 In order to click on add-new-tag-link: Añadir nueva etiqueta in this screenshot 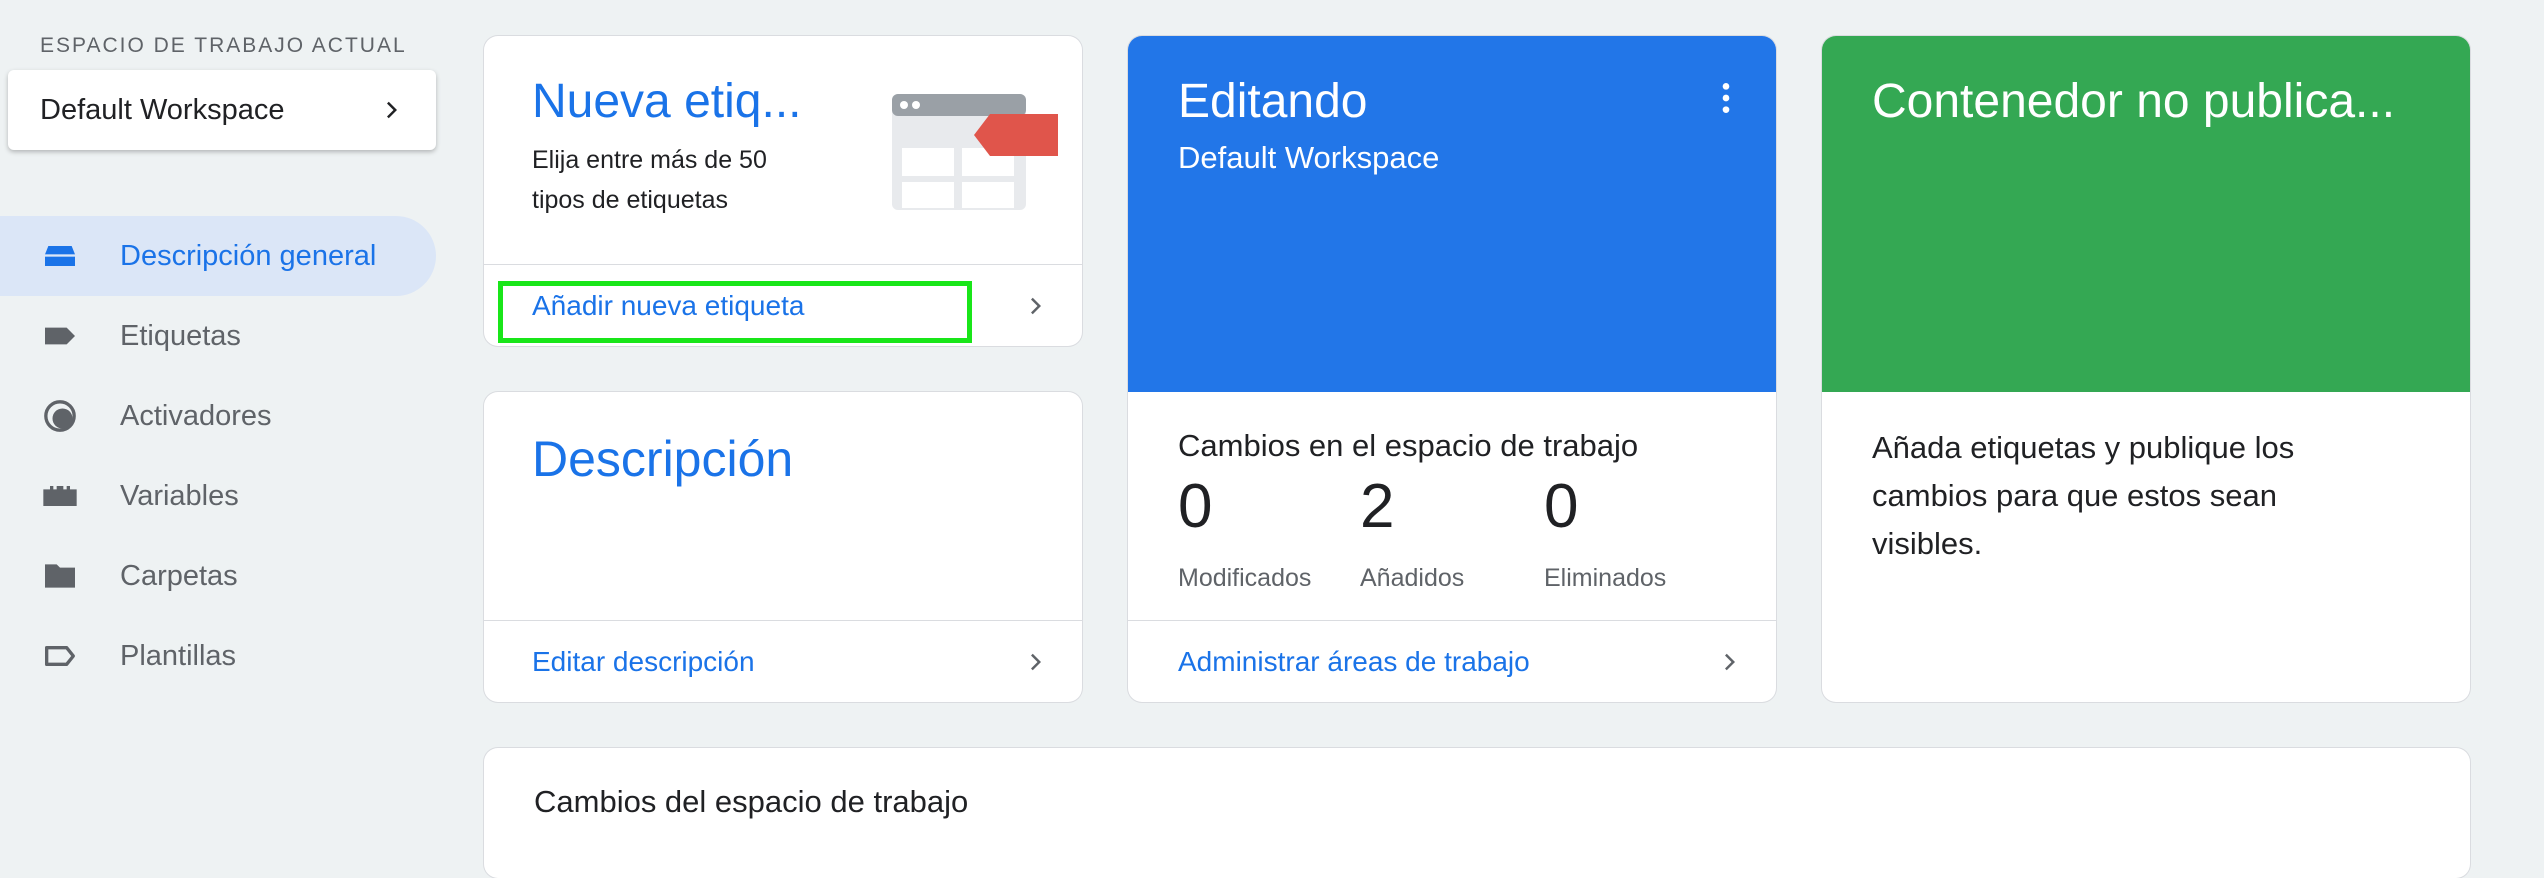, I will do `click(783, 305)`.